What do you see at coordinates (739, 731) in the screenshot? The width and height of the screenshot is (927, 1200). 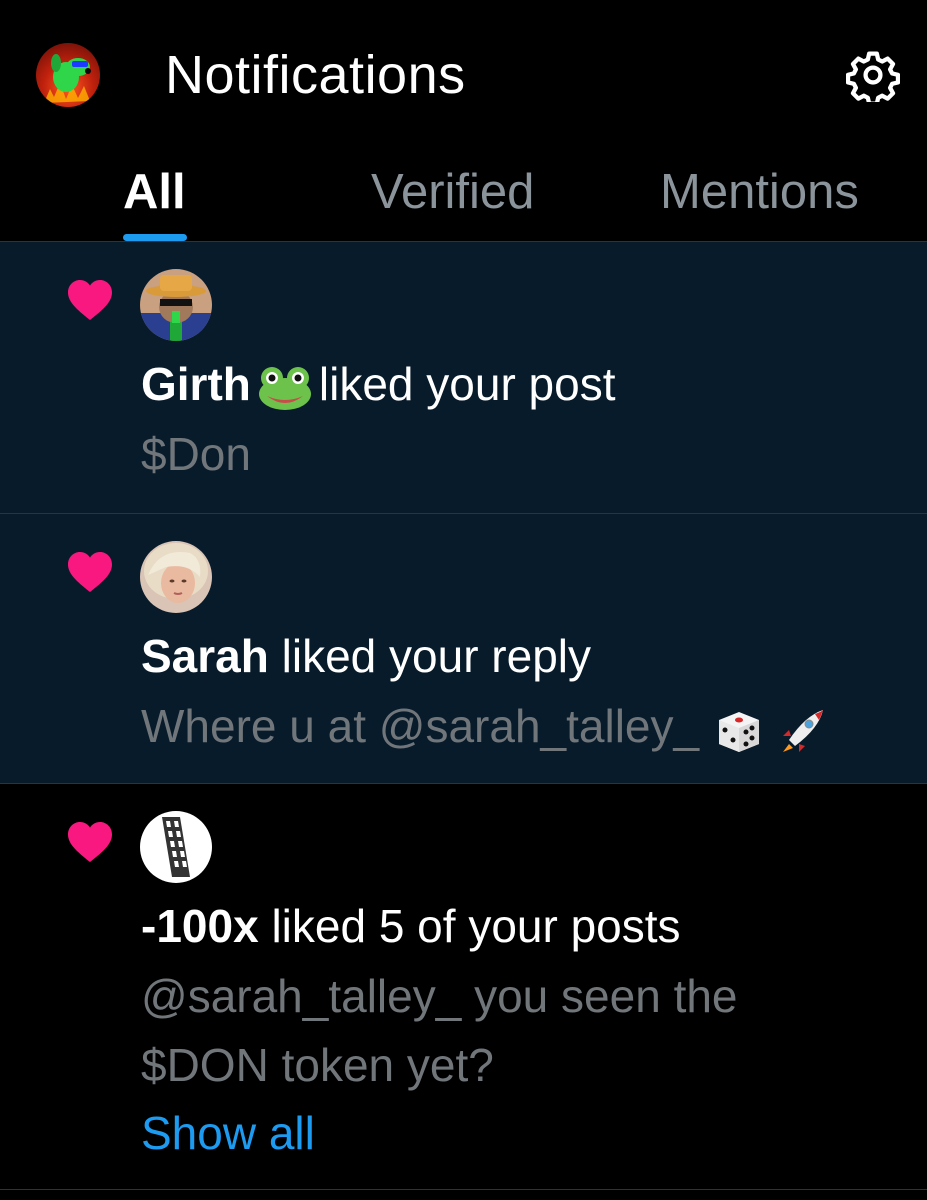 I see `dice-emoji` at bounding box center [739, 731].